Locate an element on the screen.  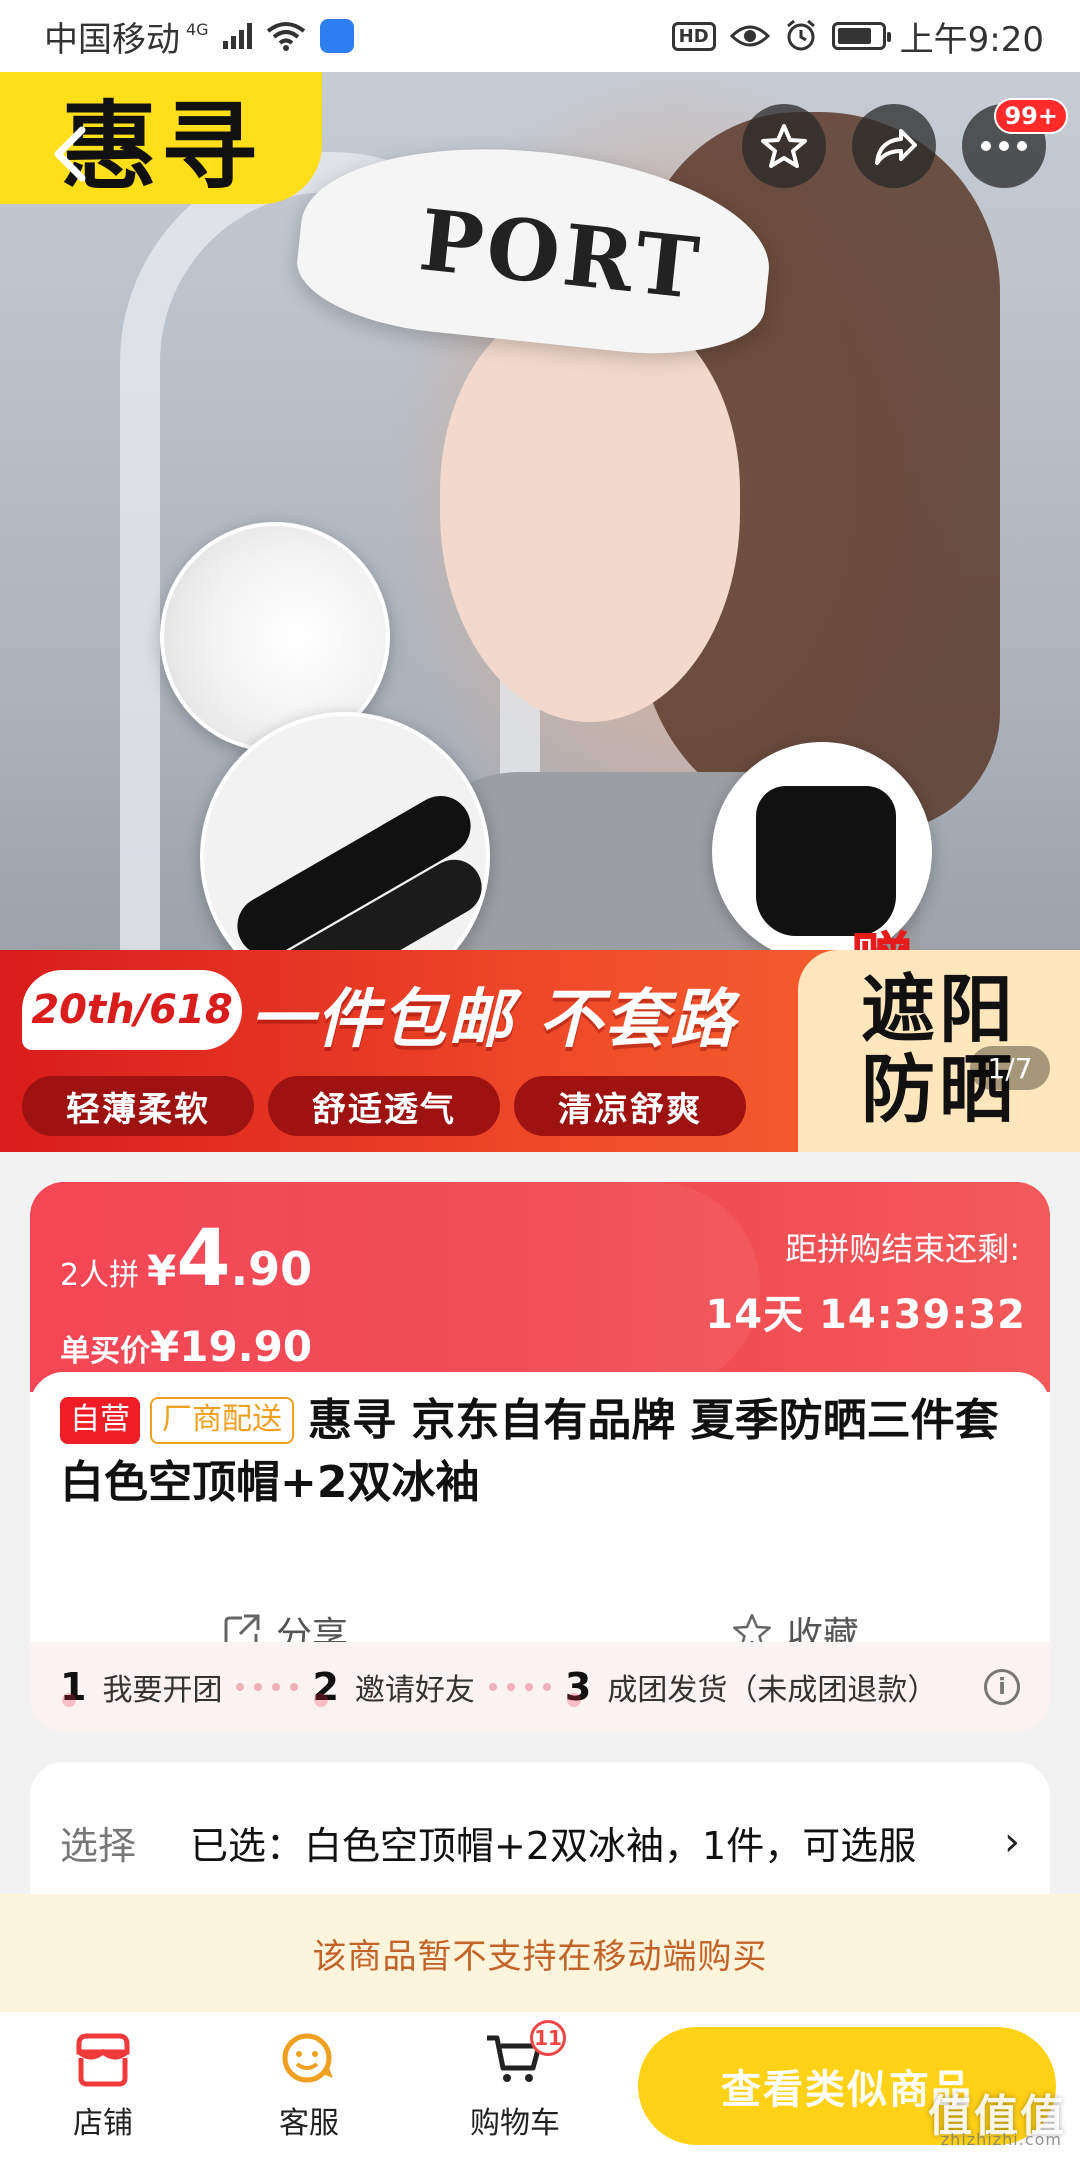
chevron-right-icon: › is located at coordinates (1012, 1842).